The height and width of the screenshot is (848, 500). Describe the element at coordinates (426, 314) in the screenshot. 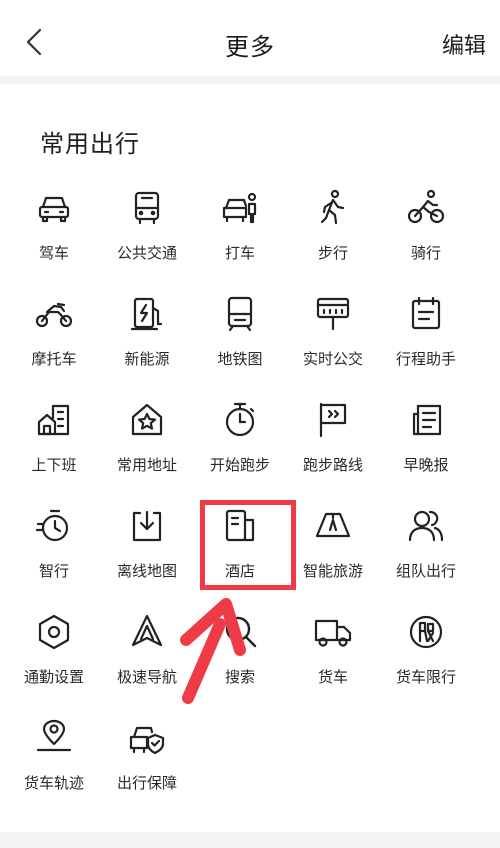

I see `calendar-icon` at that location.